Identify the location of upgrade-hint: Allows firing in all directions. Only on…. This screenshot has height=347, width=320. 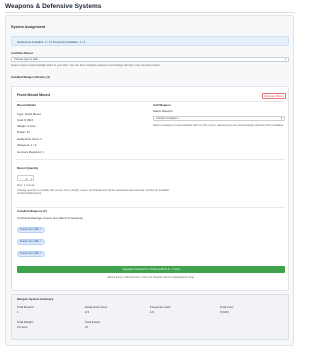
(151, 277).